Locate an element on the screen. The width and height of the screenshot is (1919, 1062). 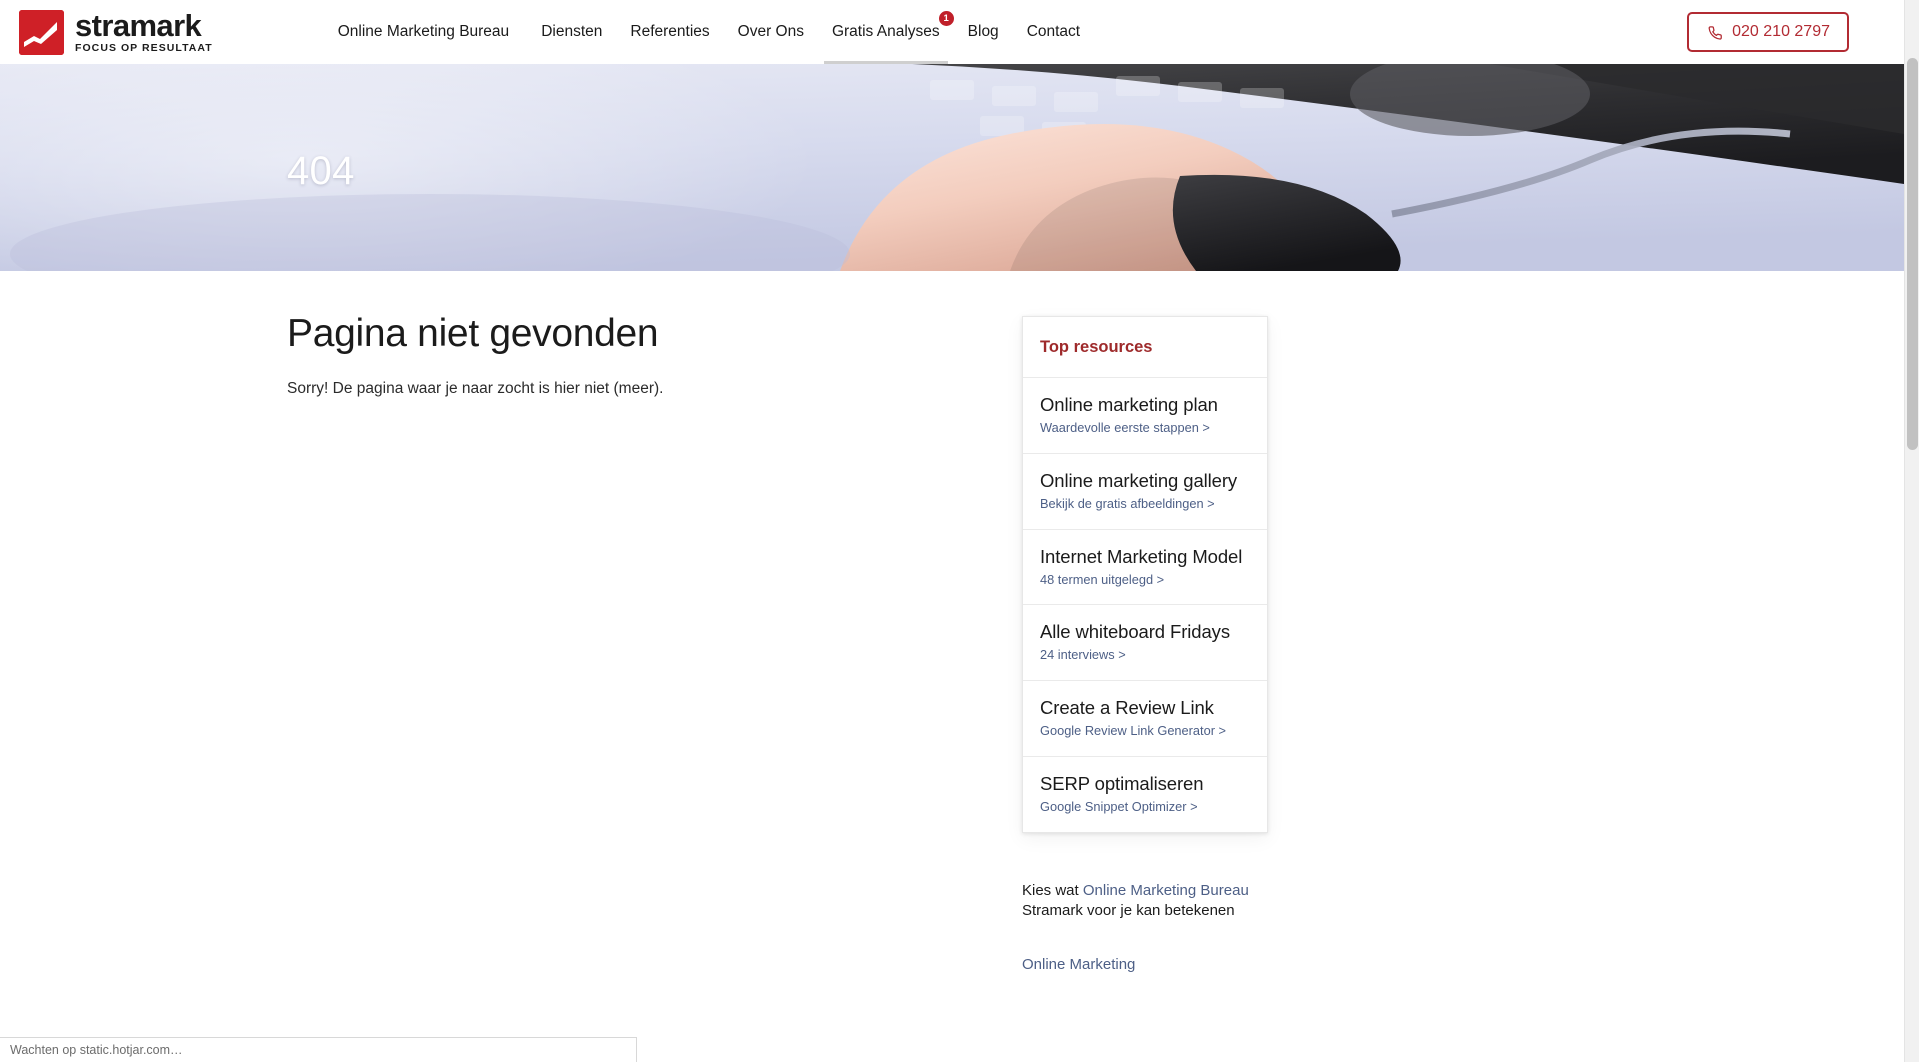
phone-call-button: 020 210 2797 is located at coordinates (1768, 32).